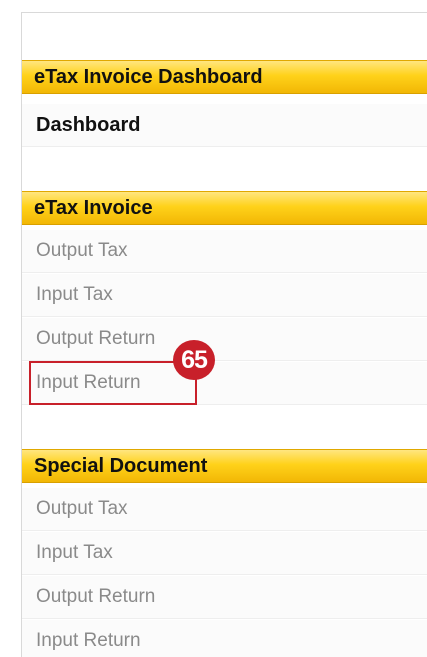  Describe the element at coordinates (224, 125) in the screenshot. I see `menu-item-dashboard: Dashboard` at that location.